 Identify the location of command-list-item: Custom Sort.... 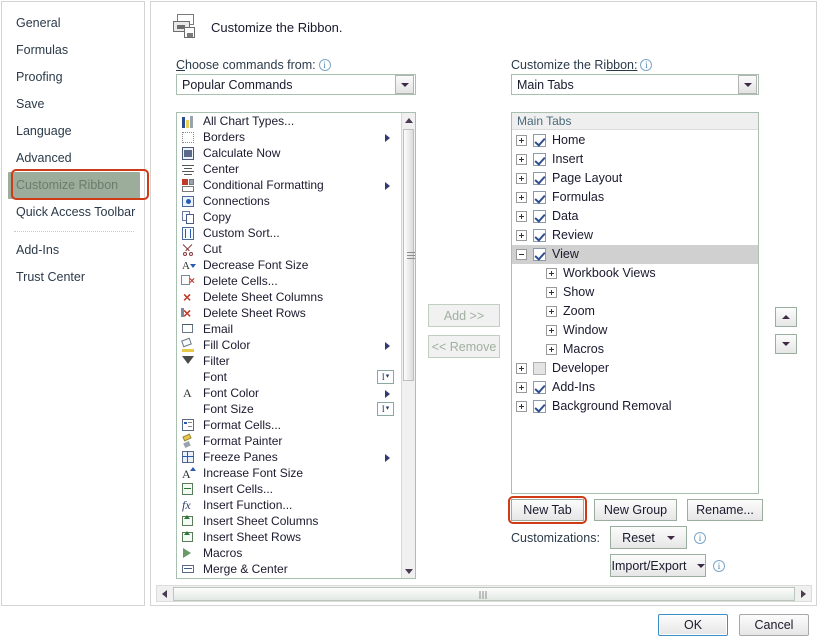
(289, 233).